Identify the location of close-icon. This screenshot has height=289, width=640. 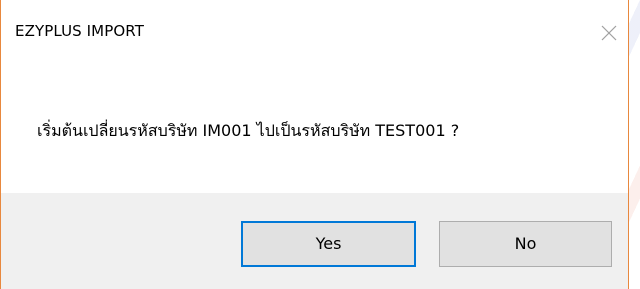
(609, 33).